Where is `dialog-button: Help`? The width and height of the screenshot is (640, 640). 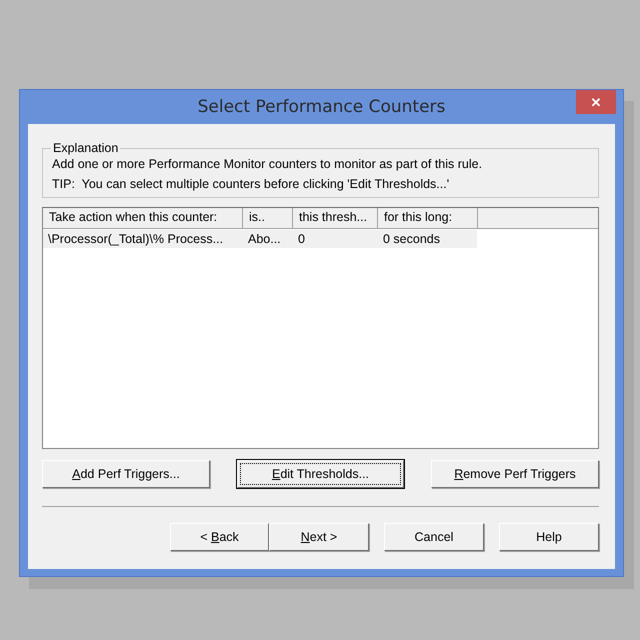
dialog-button: Help is located at coordinates (549, 537).